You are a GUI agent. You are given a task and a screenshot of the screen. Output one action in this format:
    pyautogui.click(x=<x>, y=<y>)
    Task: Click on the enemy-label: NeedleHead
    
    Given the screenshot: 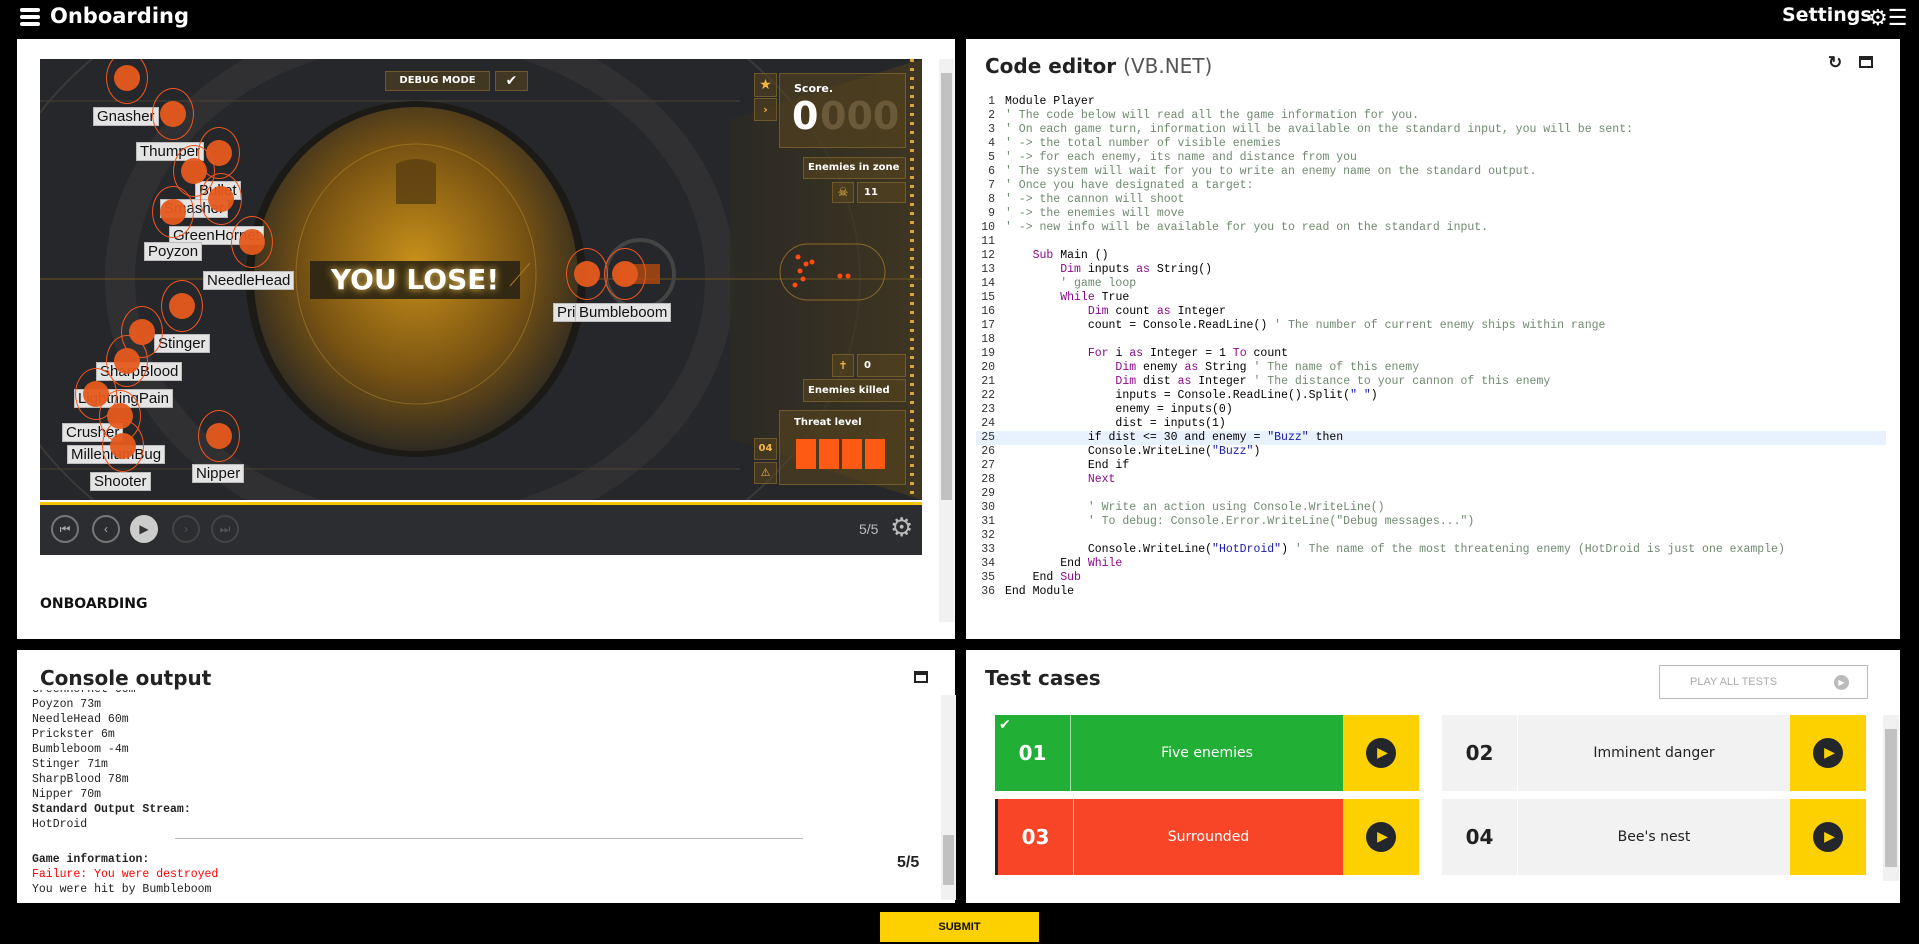 What is the action you would take?
    pyautogui.click(x=249, y=280)
    